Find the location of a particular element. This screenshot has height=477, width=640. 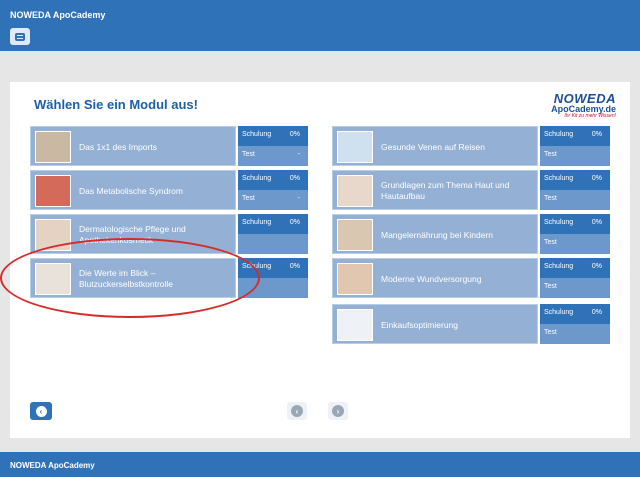

chevron-right-icon: › is located at coordinates (338, 411).